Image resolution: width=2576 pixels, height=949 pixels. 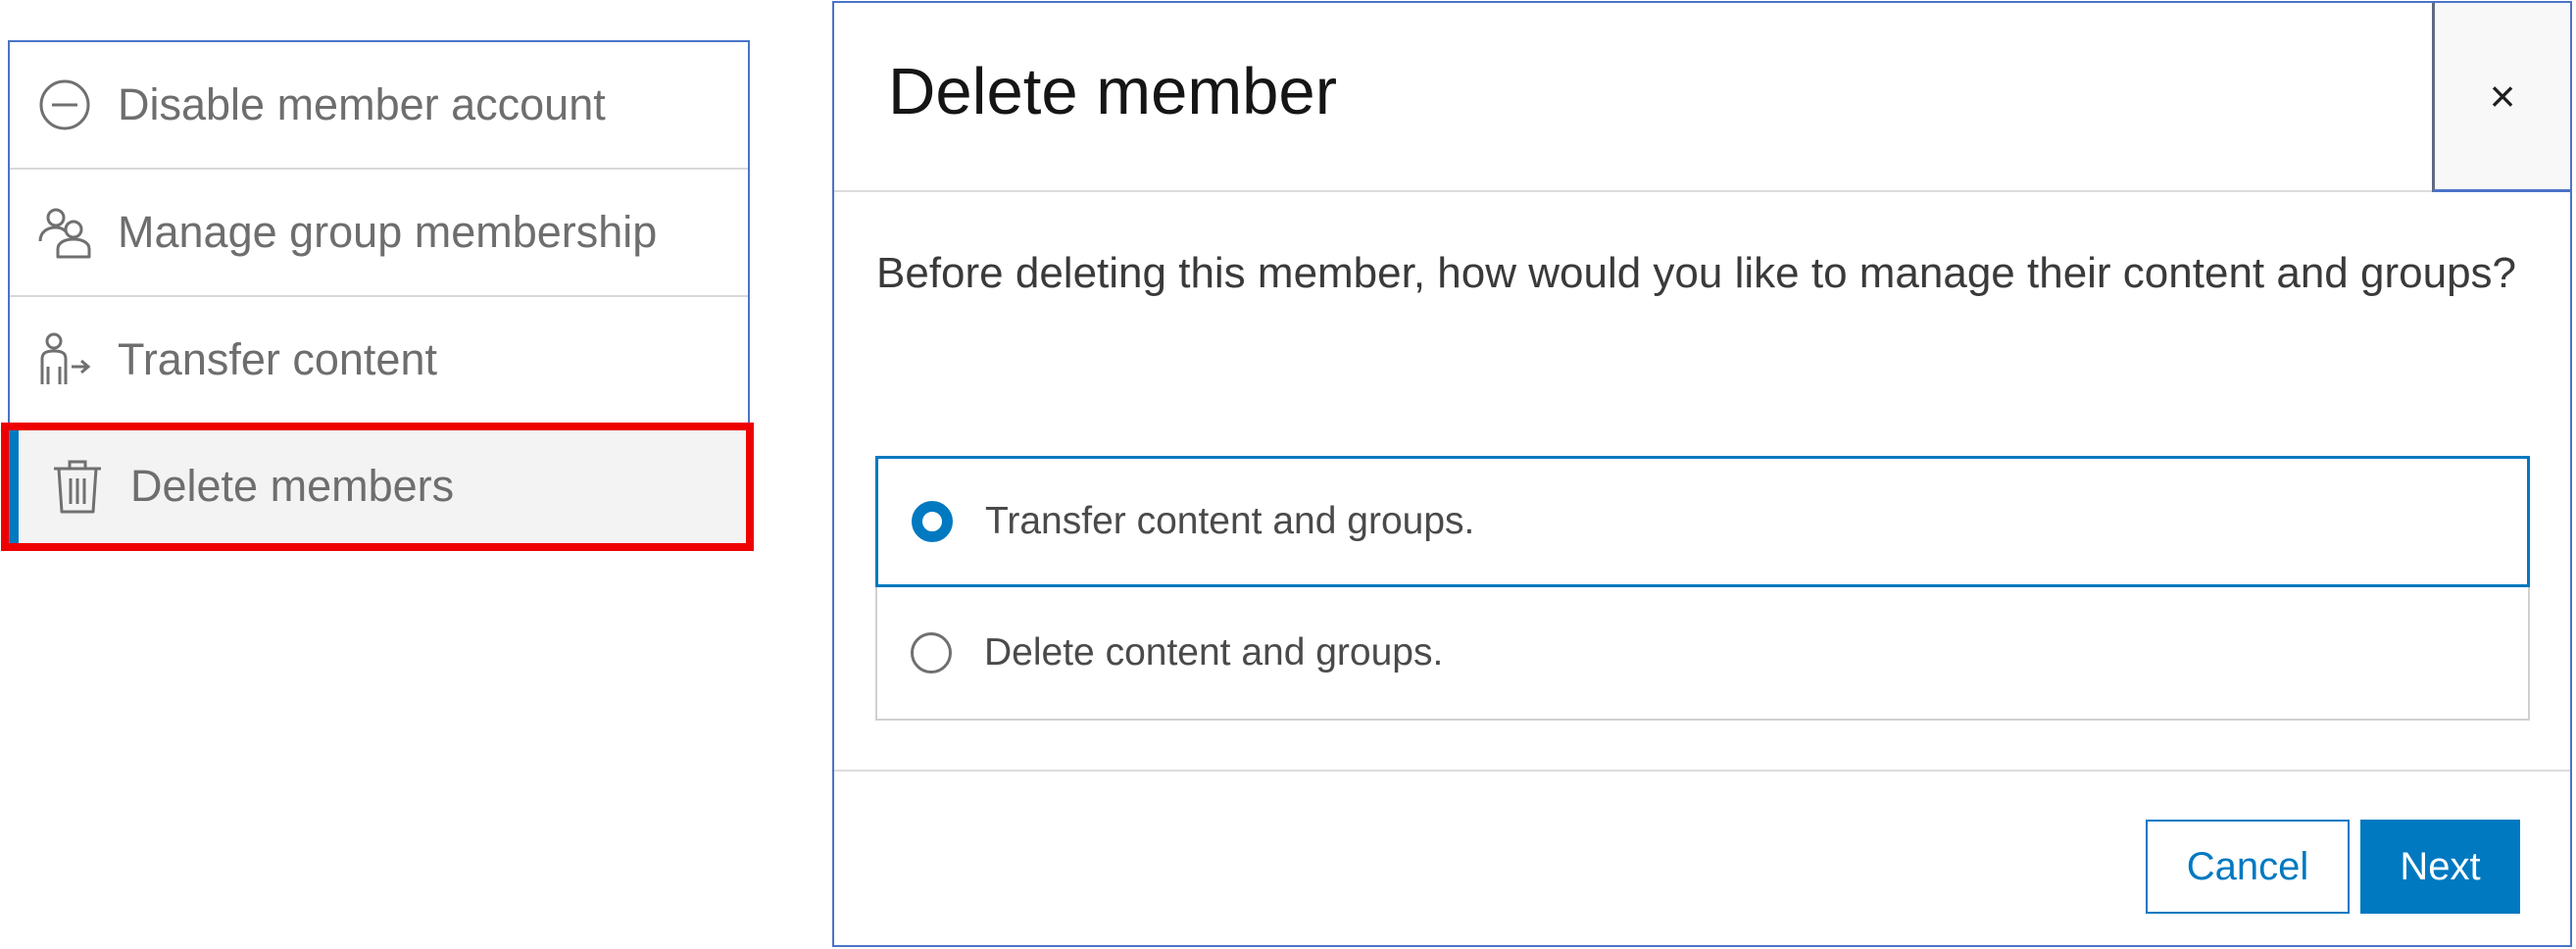 I want to click on cancel-button: Cancel, so click(x=2248, y=867).